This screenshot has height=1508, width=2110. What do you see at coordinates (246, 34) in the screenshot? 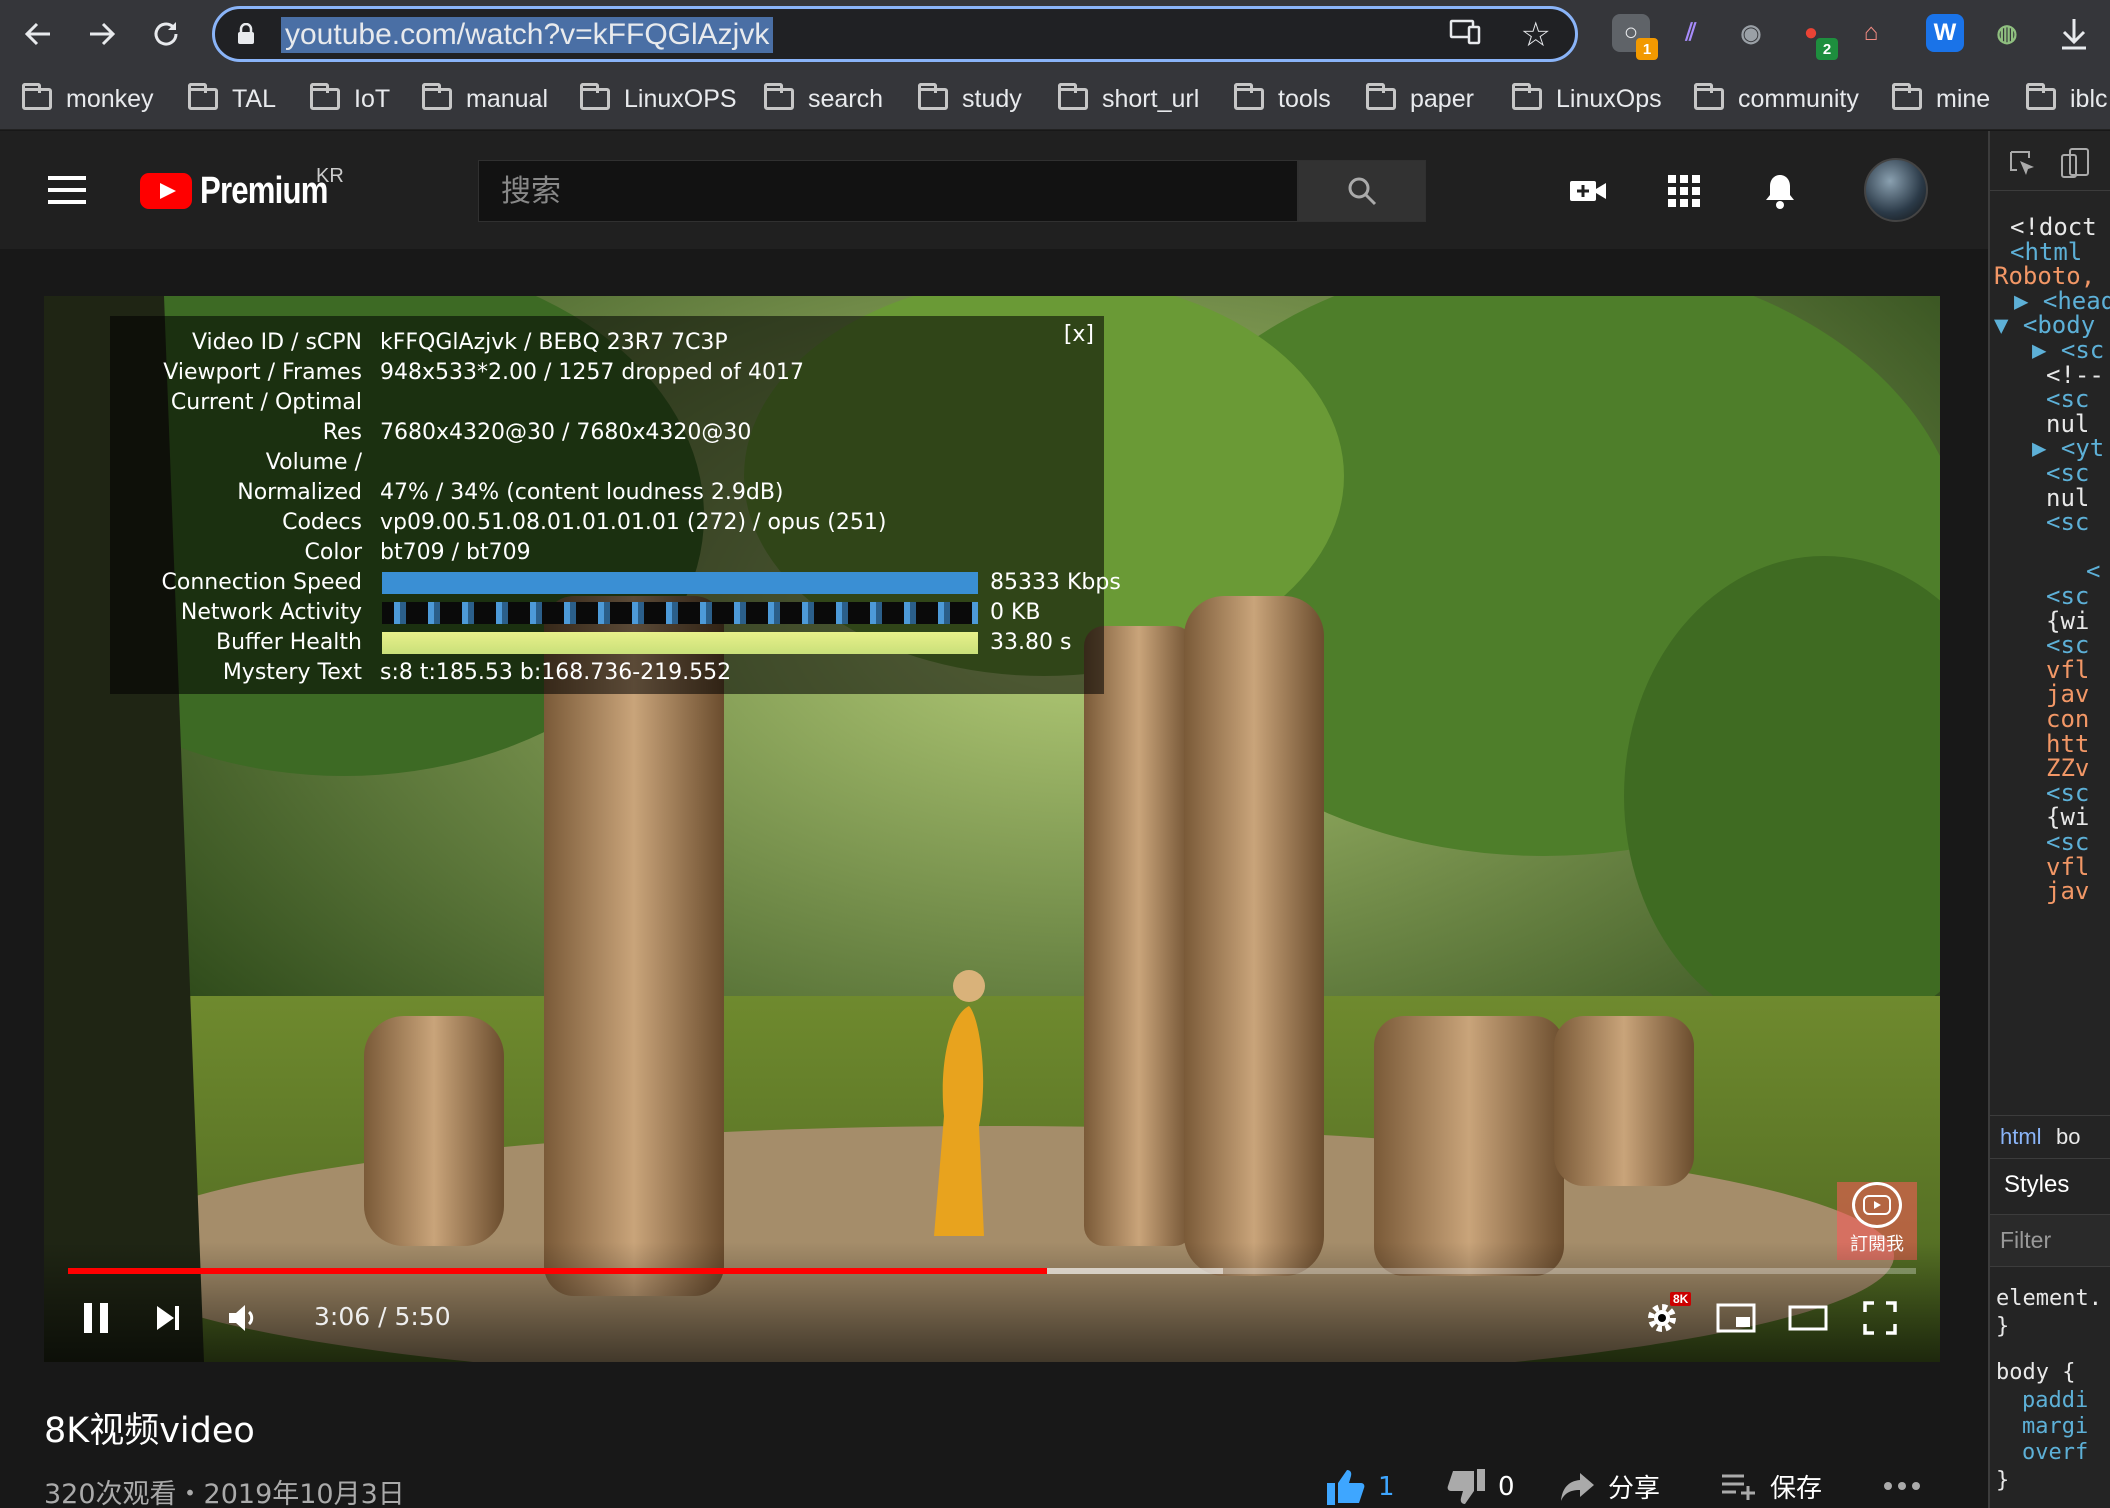
I see `lock-icon` at bounding box center [246, 34].